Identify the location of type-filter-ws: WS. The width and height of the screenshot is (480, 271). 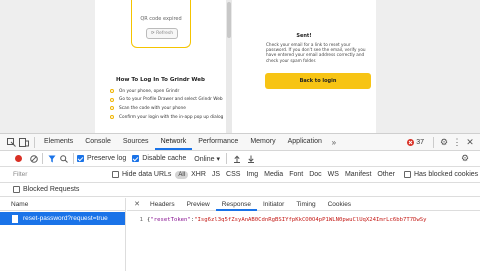
(333, 174).